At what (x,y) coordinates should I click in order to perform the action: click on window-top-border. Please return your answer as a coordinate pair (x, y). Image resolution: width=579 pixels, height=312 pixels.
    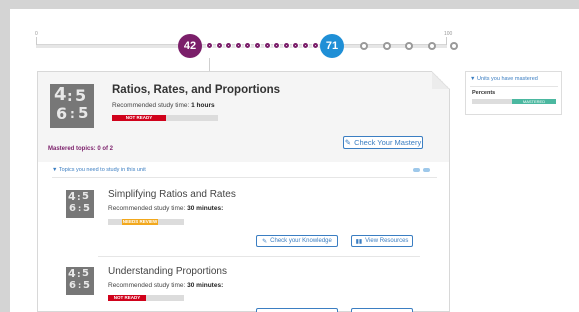
    Looking at the image, I should click on (289, 4).